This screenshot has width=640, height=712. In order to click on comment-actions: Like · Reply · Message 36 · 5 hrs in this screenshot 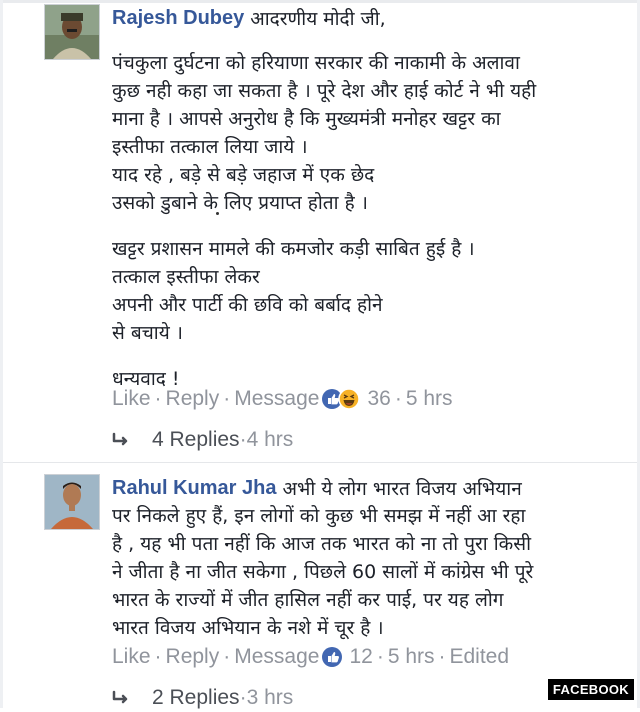, I will do `click(282, 399)`.